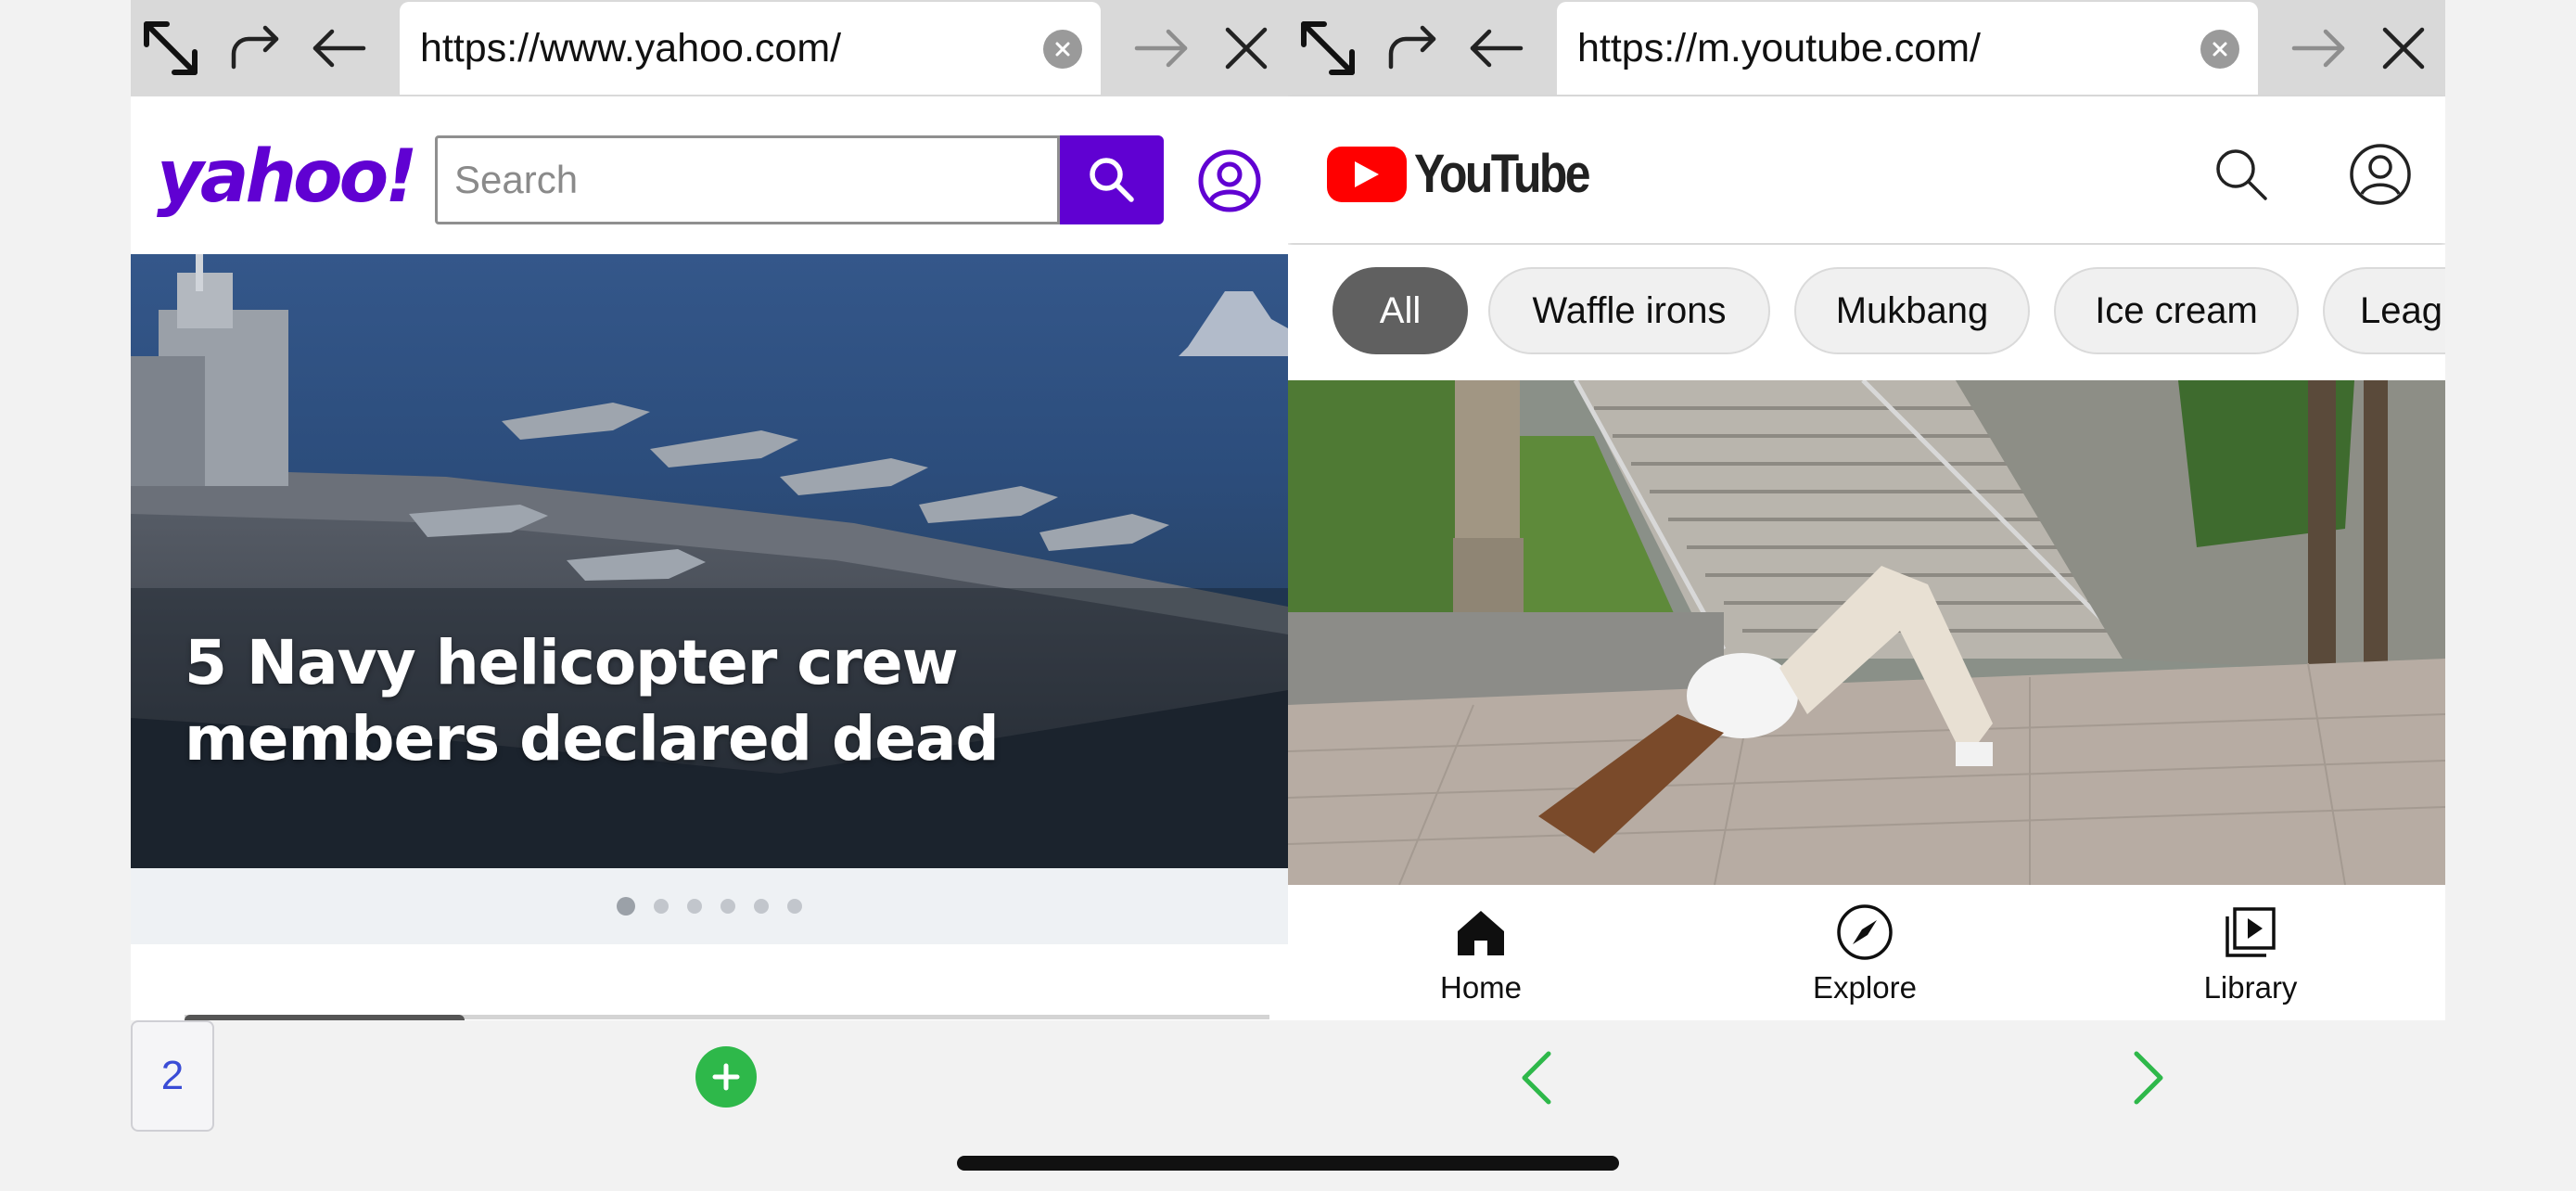 The height and width of the screenshot is (1191, 2576). I want to click on app-bottom-toolbar: 2, so click(1288, 1105).